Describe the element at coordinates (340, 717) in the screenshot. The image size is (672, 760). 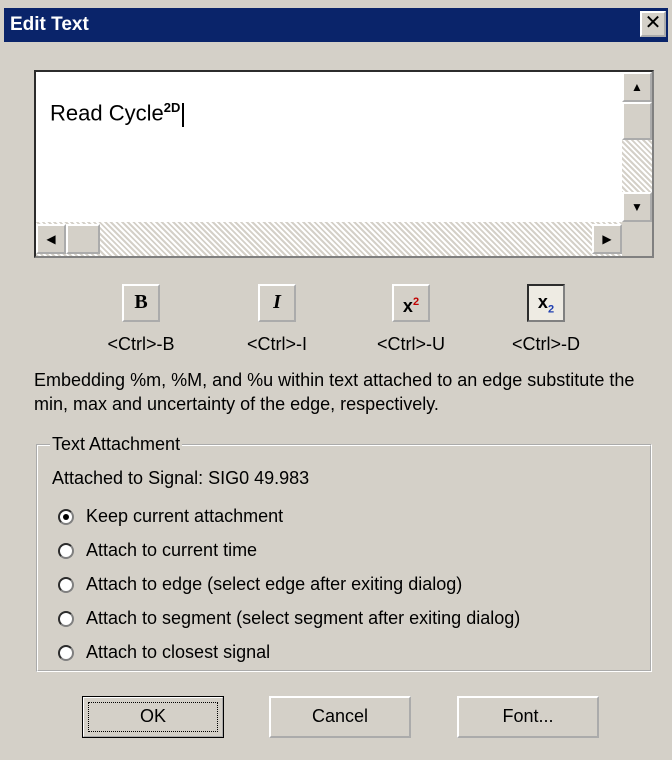
I see `cancel-button: Cancel` at that location.